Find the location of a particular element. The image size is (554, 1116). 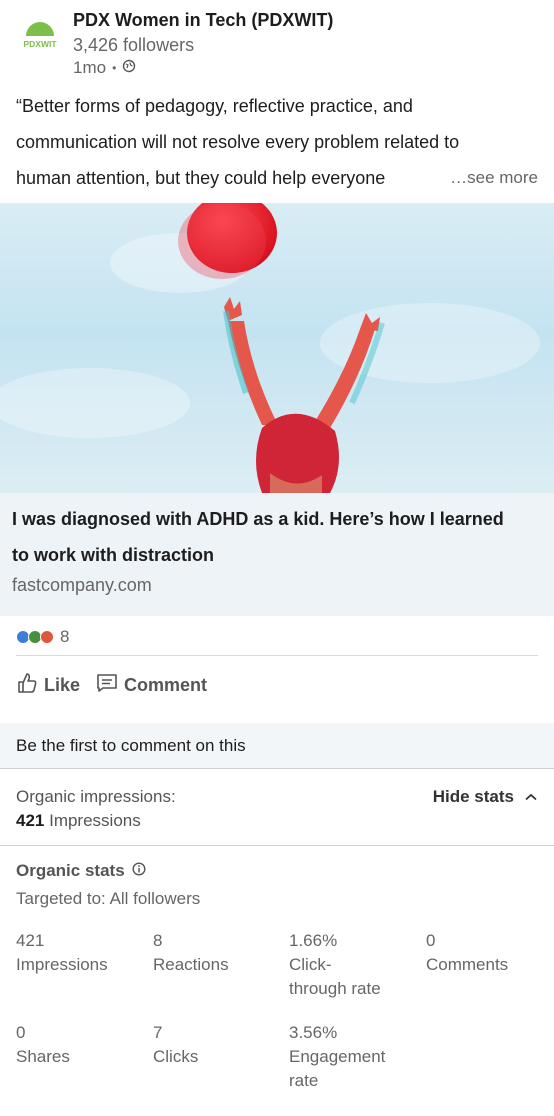

first-comment-prompt: Be the first to comment on this is located at coordinates (277, 746).